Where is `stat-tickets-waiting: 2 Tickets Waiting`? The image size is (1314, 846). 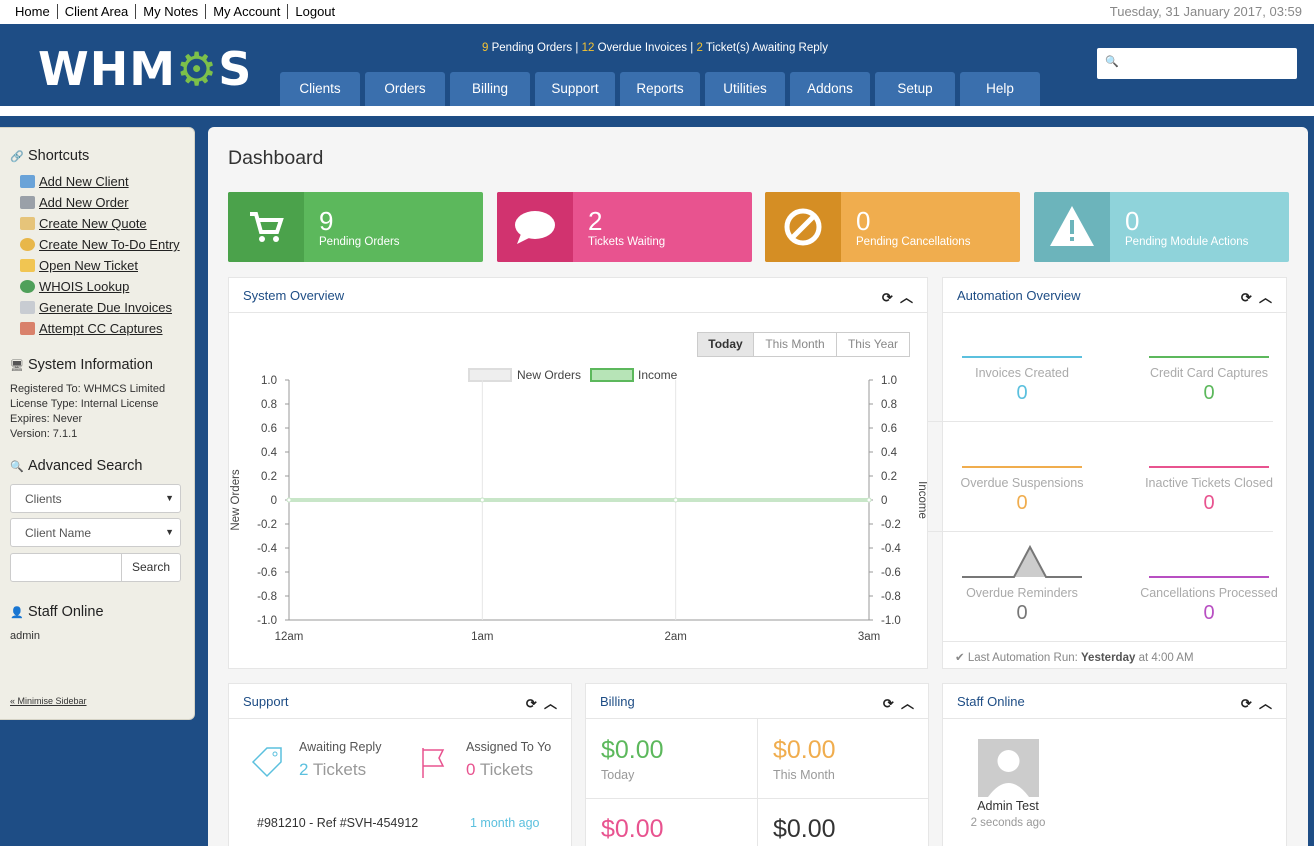 stat-tickets-waiting: 2 Tickets Waiting is located at coordinates (624, 227).